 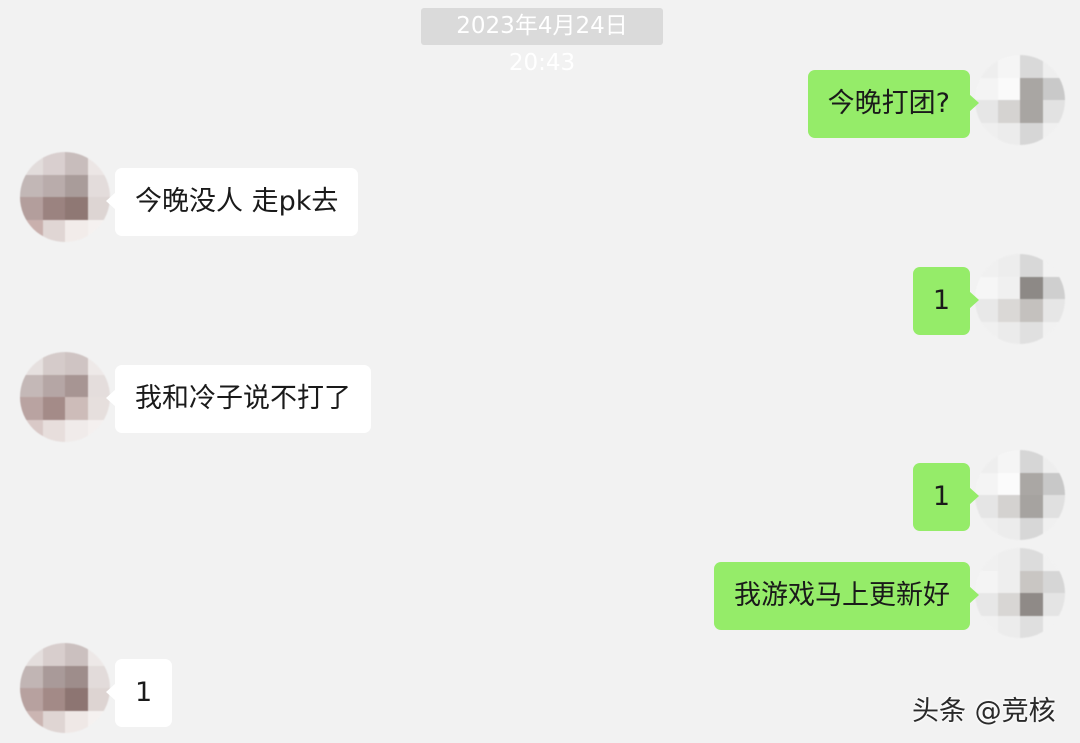 I want to click on message-bubble-outgoing: 我游戏马上更新好, so click(x=846, y=596).